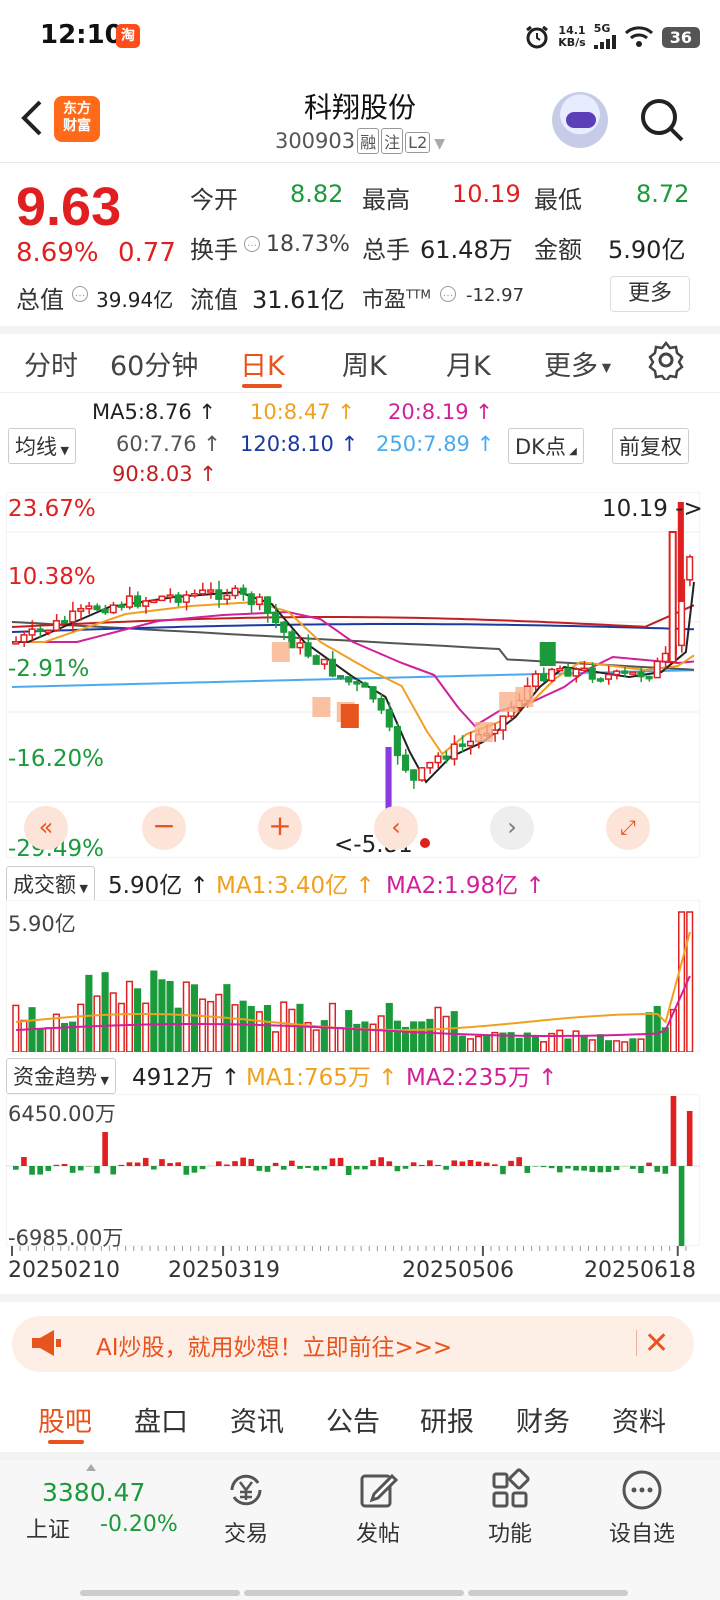 The image size is (720, 1600). What do you see at coordinates (577, 363) in the screenshot?
I see `tab-more: 更多 ▼` at bounding box center [577, 363].